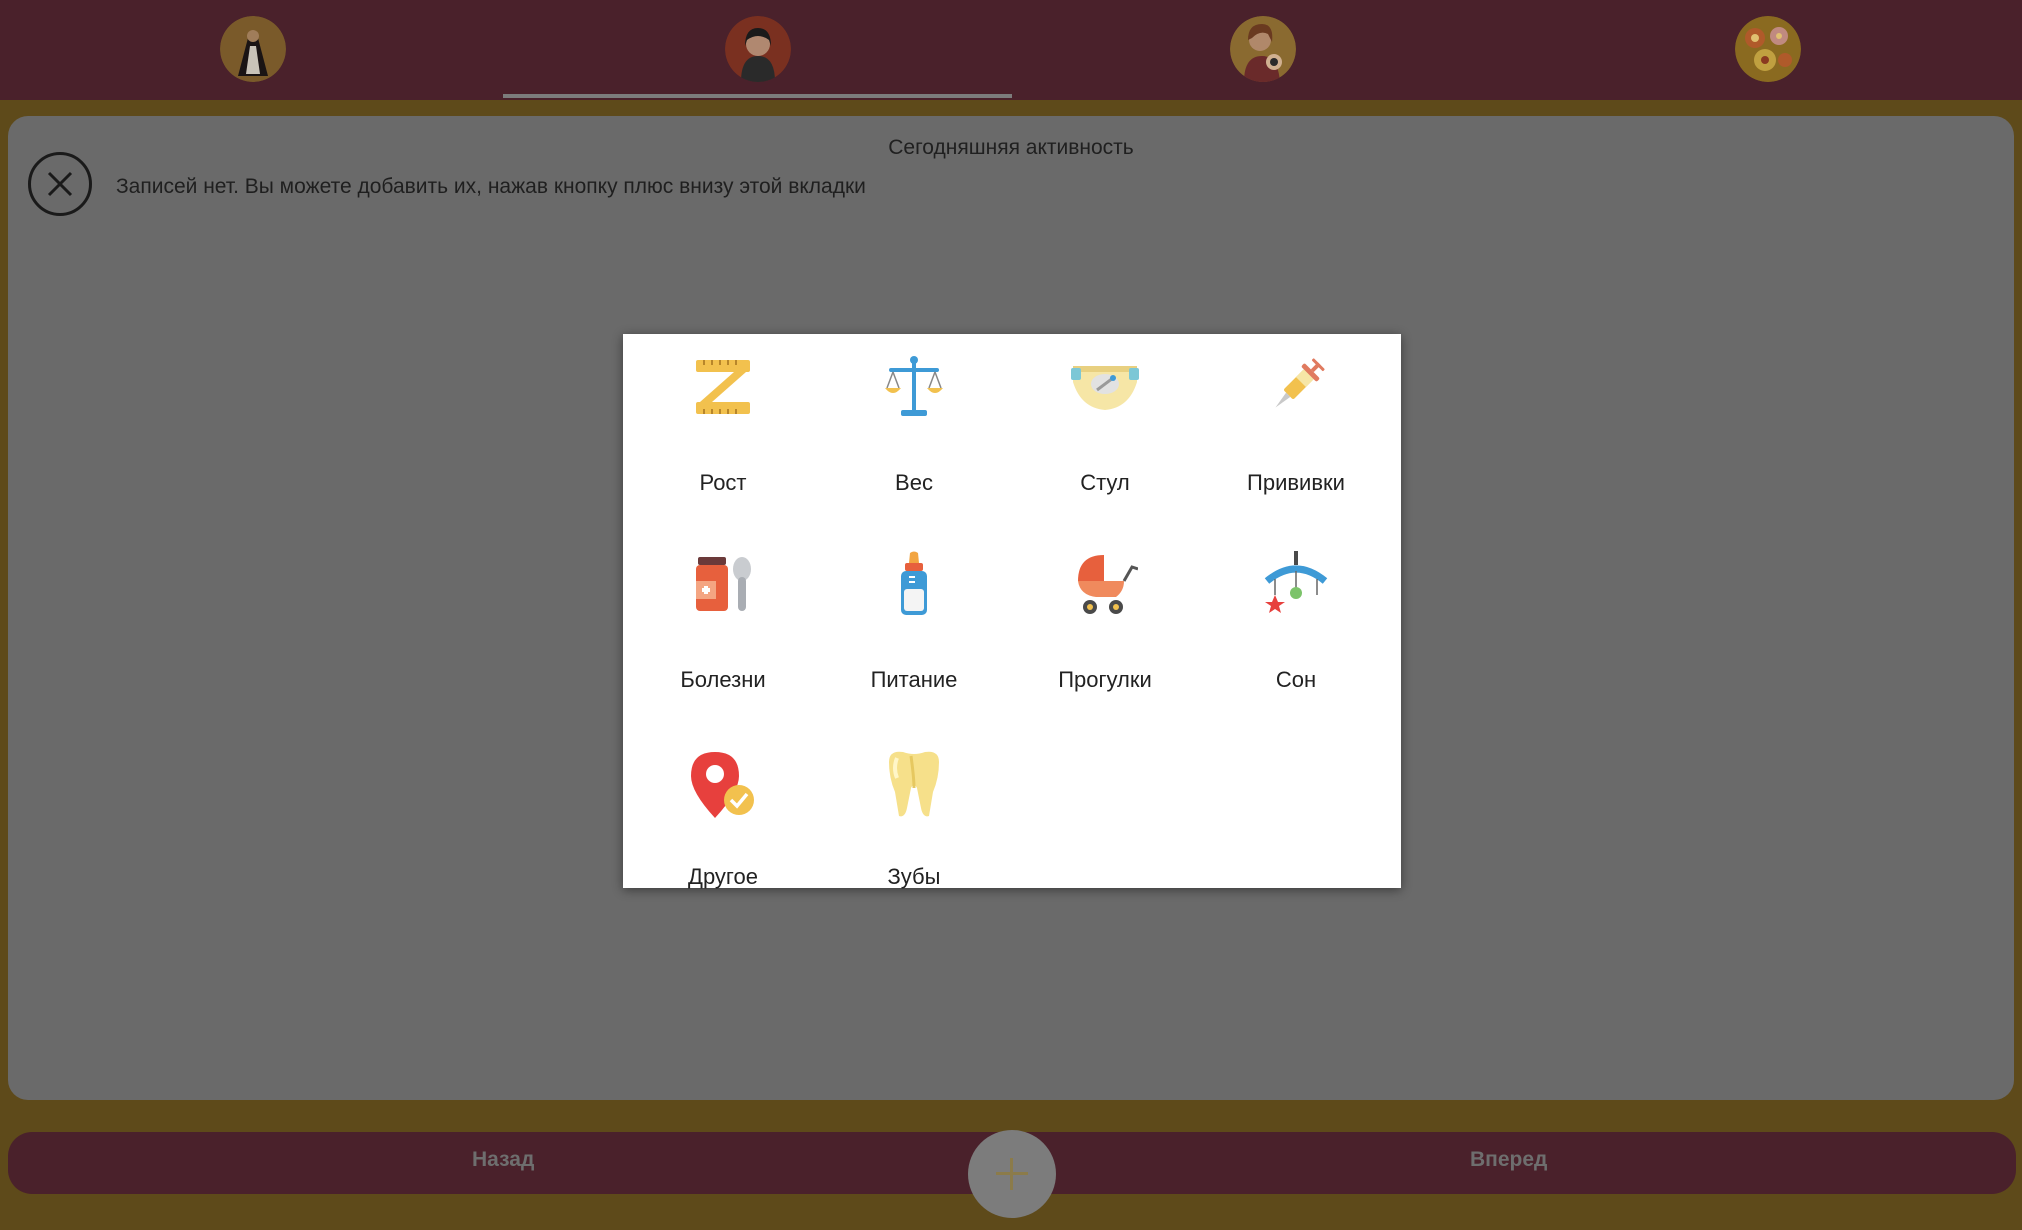  I want to click on forward-button: Вперед, so click(1508, 1160).